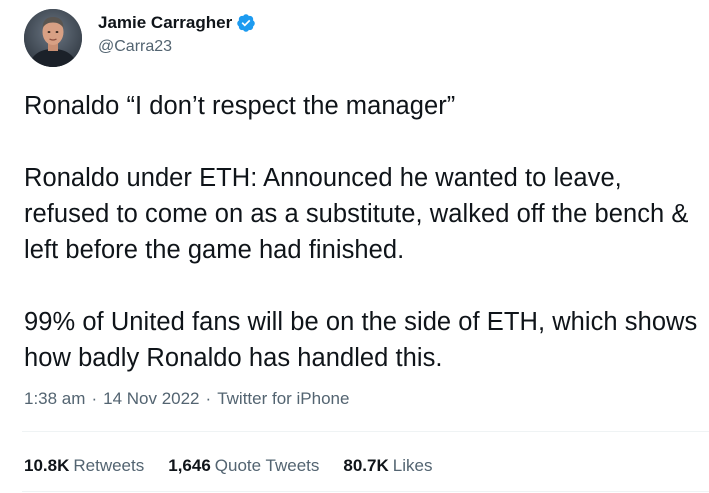 Image resolution: width=709 pixels, height=493 pixels. Describe the element at coordinates (177, 47) in the screenshot. I see `author-handle: @Carra23` at that location.